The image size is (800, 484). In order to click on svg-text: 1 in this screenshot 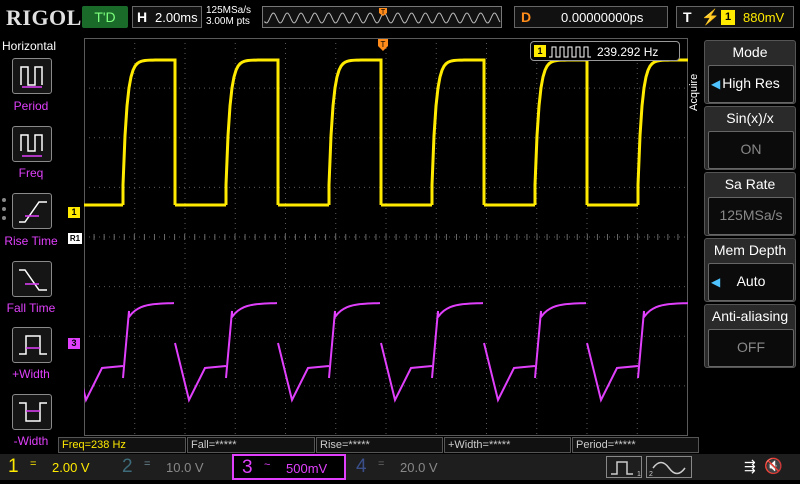, I will do `click(639, 474)`.